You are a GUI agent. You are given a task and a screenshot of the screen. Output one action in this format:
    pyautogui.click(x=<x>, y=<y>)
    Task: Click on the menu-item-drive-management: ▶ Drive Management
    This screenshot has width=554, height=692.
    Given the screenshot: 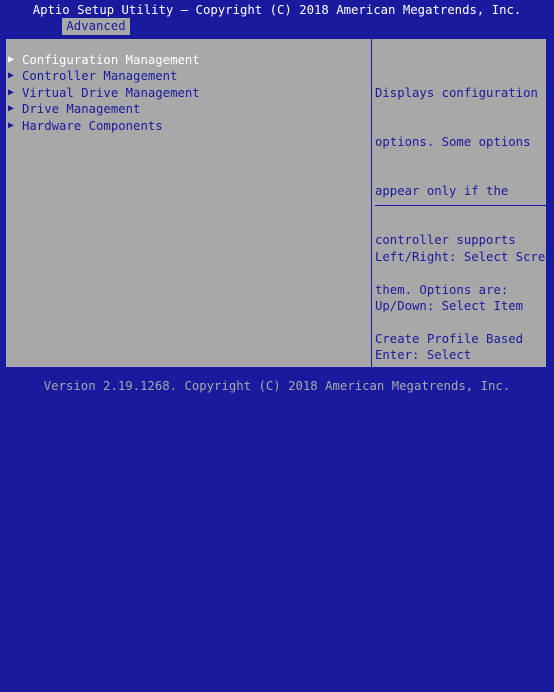 What is the action you would take?
    pyautogui.click(x=104, y=109)
    